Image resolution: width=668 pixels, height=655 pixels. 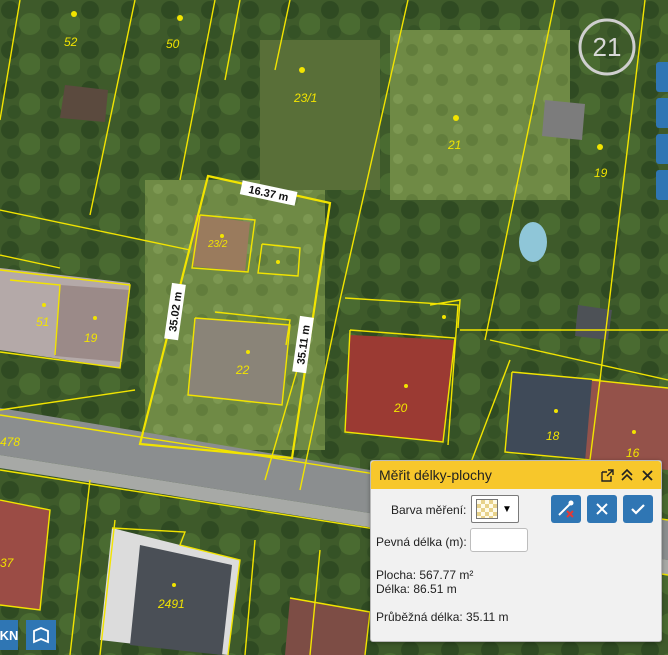 What do you see at coordinates (627, 475) in the screenshot?
I see `collapse-icon` at bounding box center [627, 475].